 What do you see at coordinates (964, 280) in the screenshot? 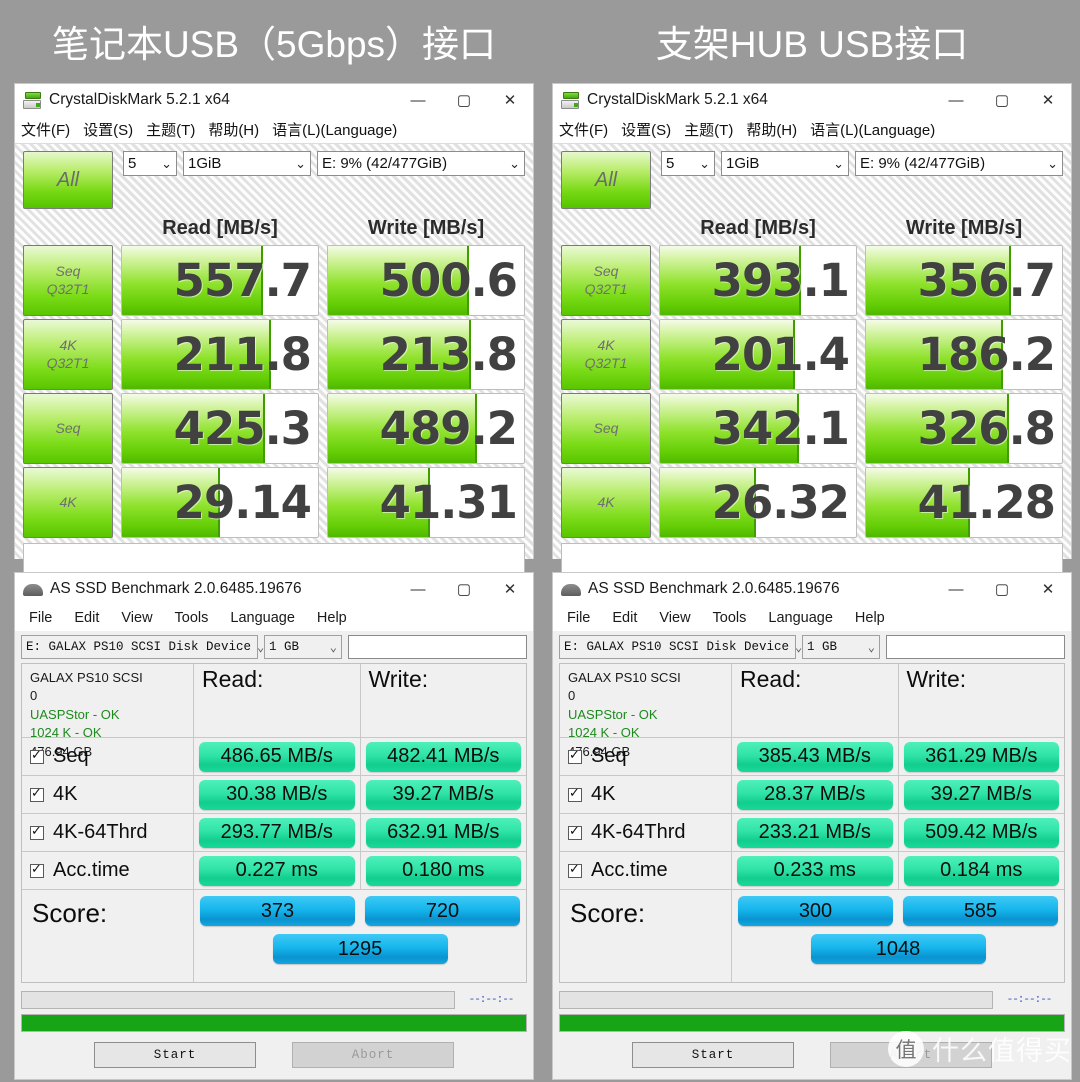
I see `write-cell: 356.7` at bounding box center [964, 280].